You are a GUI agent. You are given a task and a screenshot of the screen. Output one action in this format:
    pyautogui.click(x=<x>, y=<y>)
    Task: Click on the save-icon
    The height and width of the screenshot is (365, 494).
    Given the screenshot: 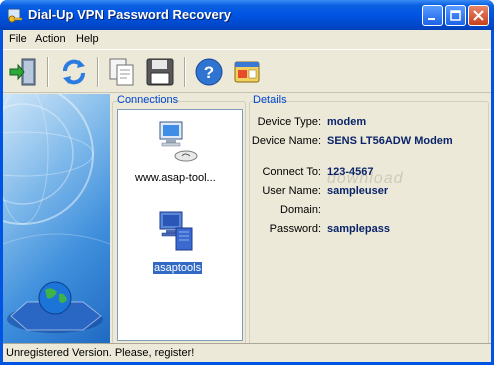 What is the action you would take?
    pyautogui.click(x=160, y=72)
    